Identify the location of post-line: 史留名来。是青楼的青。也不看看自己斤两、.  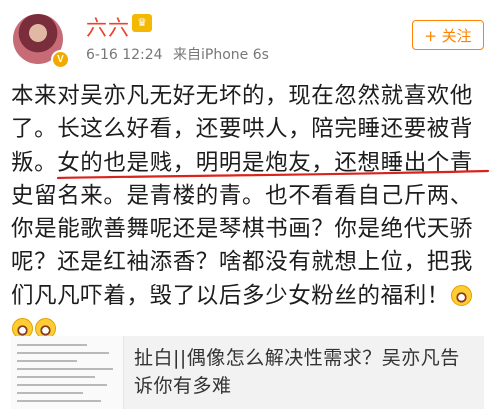
(242, 195).